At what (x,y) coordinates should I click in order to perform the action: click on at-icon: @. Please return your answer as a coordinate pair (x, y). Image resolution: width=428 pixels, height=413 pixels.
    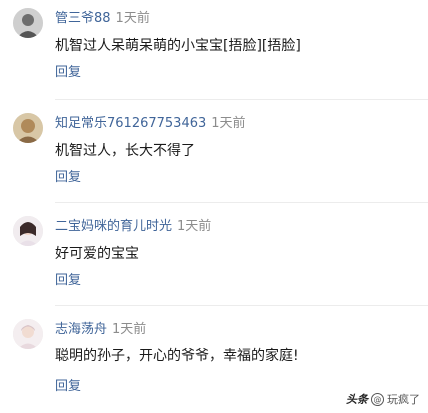
    Looking at the image, I should click on (377, 399).